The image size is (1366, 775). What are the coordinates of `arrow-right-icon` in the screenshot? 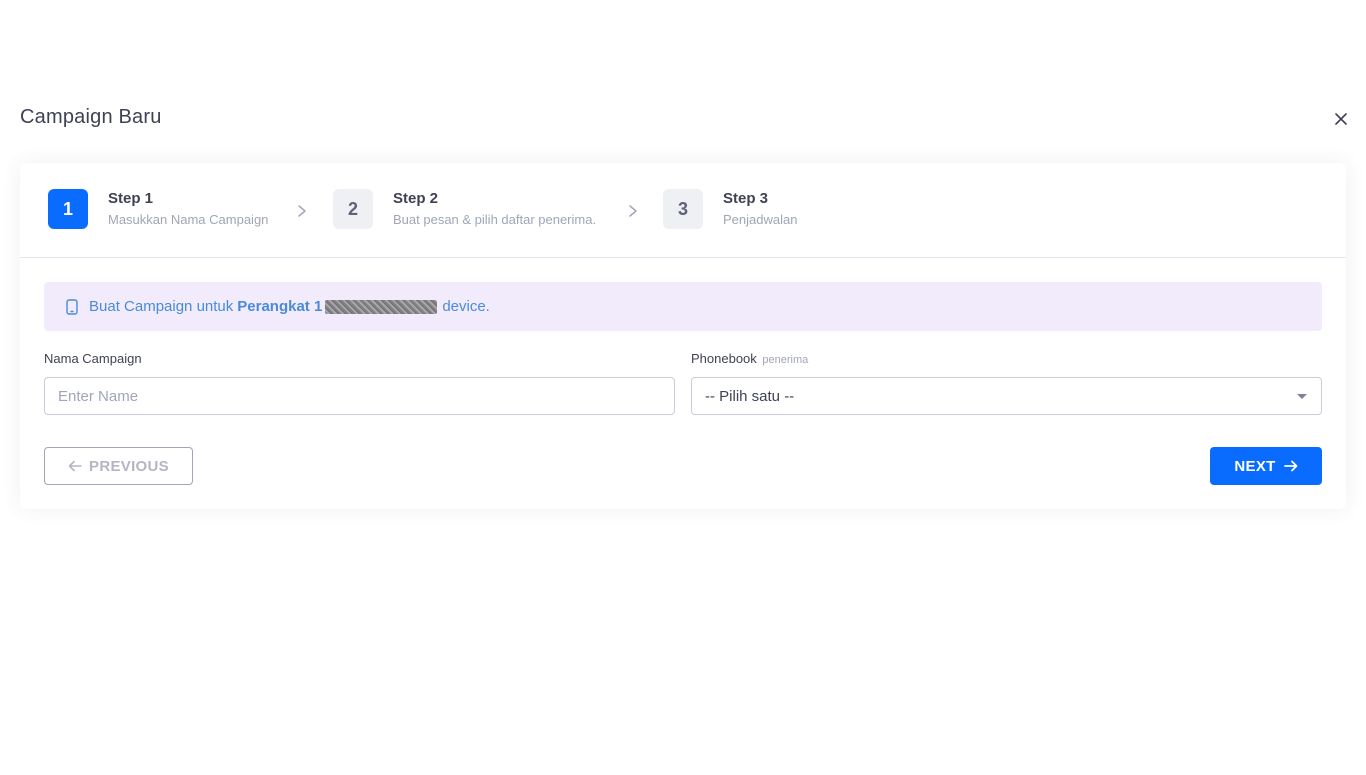 It's located at (1290, 466).